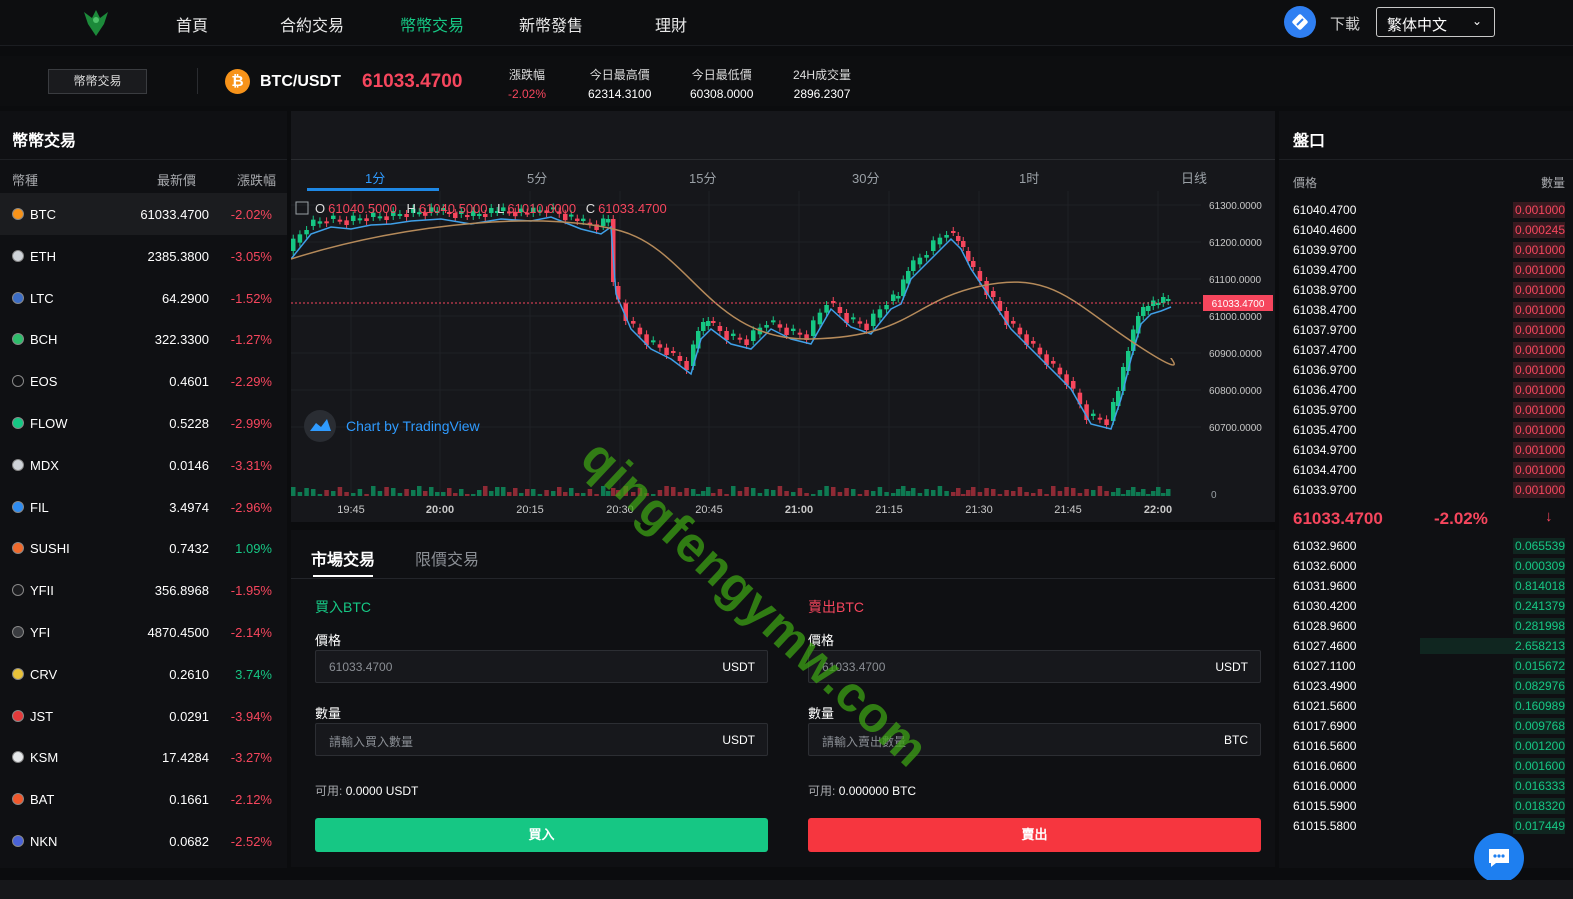  I want to click on coin-row: NKN 0.0682 -2.52%, so click(143, 841).